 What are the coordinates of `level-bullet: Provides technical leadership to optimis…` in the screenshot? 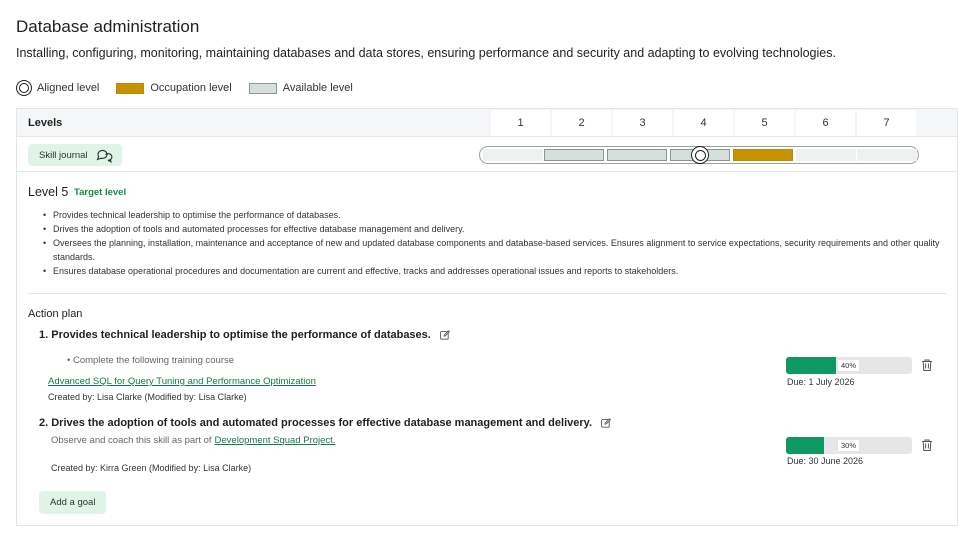 It's located at (497, 215).